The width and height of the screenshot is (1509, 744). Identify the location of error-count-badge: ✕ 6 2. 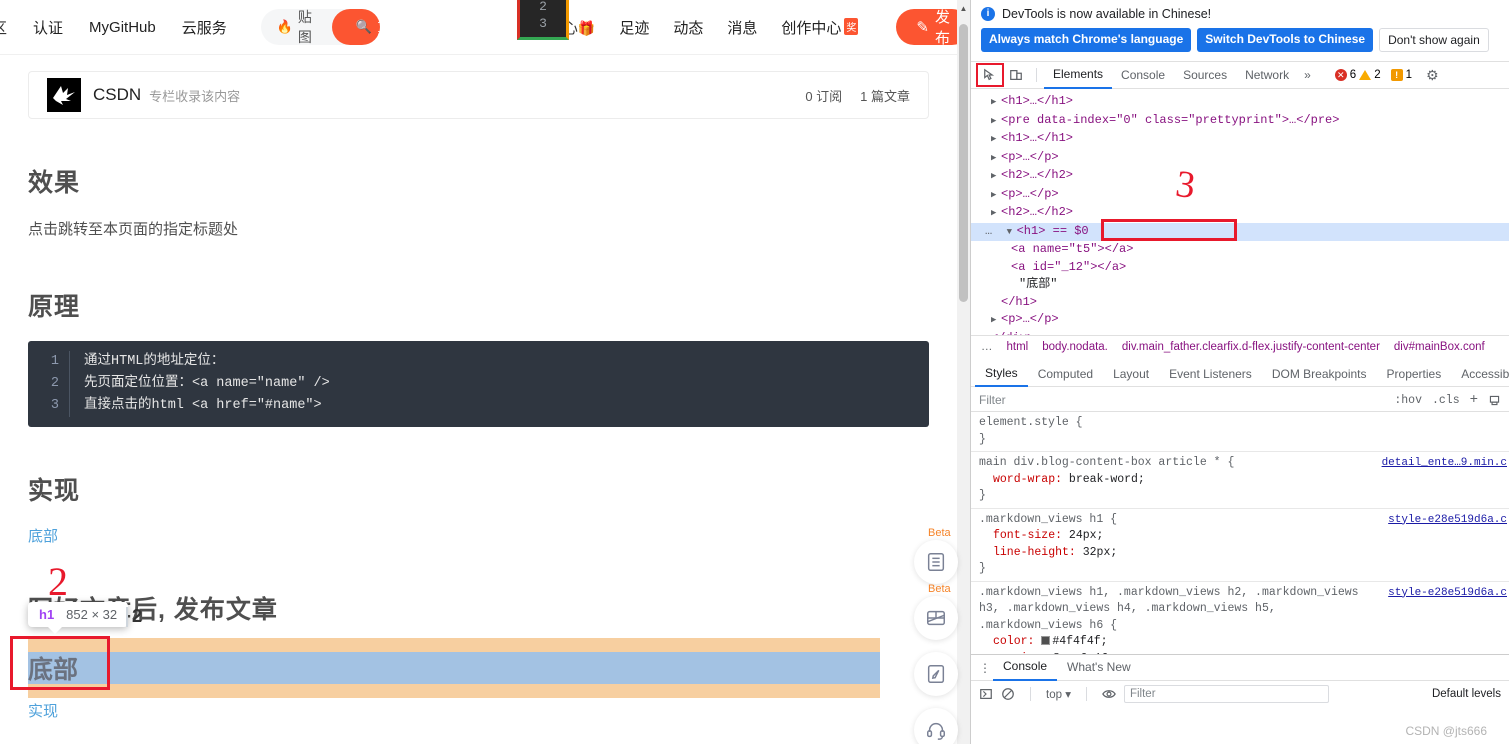
(1357, 75).